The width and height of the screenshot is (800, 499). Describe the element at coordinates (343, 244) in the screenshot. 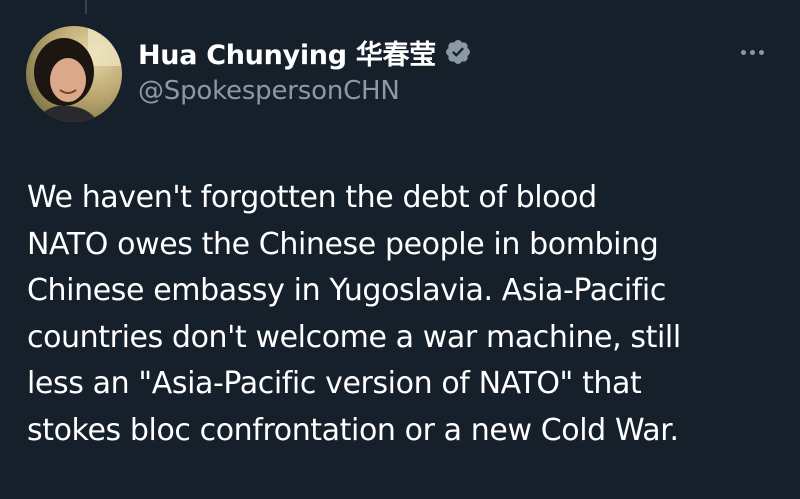

I see `tweet-text-line: NATO owes the Chinese people in bombing` at that location.